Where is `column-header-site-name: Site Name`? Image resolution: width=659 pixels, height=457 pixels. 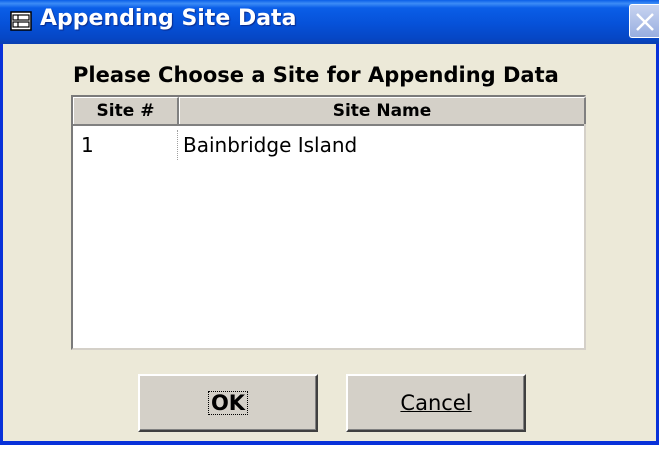
column-header-site-name: Site Name is located at coordinates (382, 110).